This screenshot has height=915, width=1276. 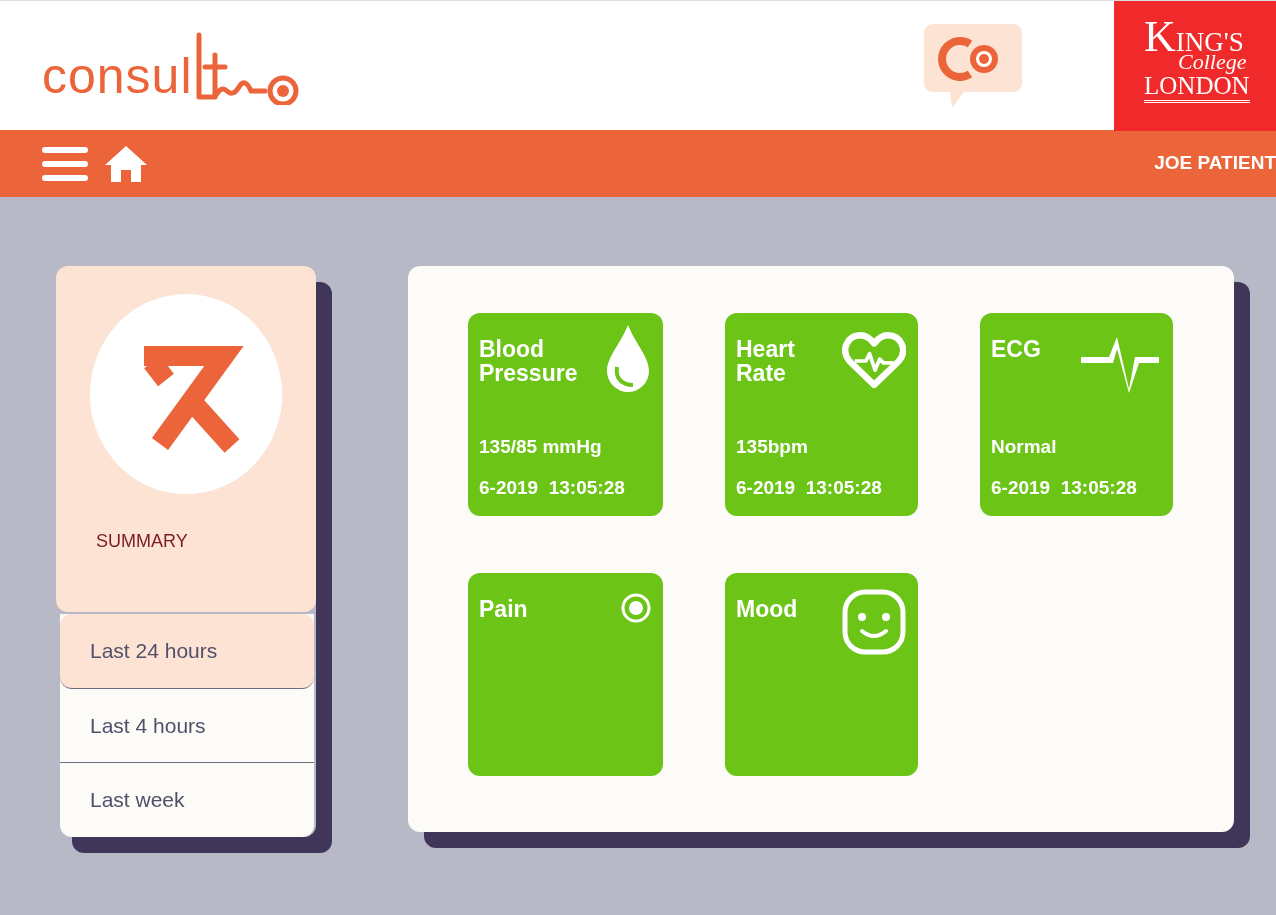 I want to click on smiley-face-icon, so click(x=874, y=622).